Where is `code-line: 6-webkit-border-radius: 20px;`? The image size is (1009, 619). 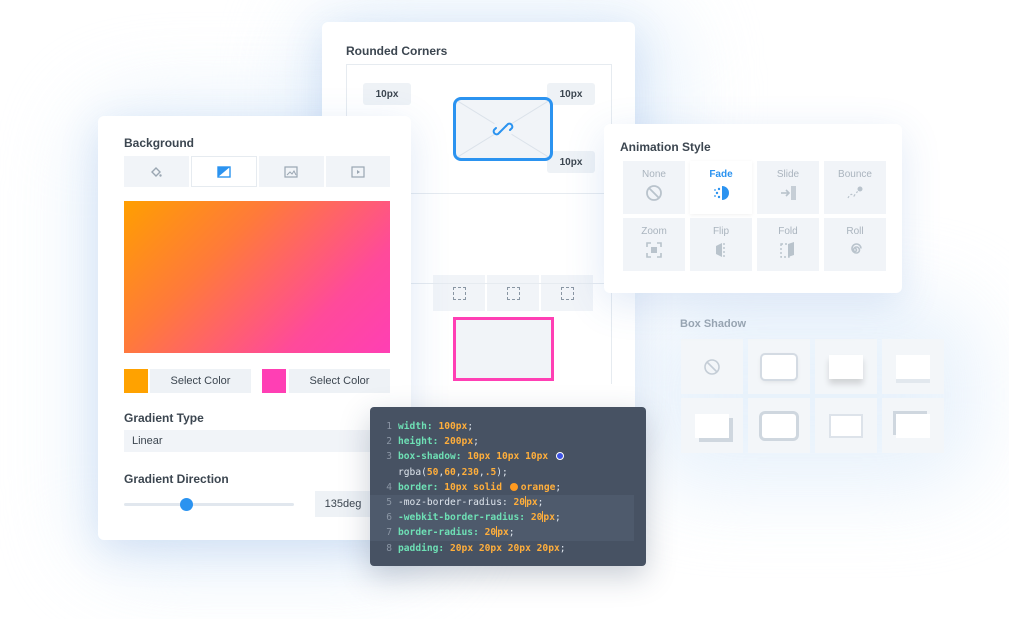 code-line: 6-webkit-border-radius: 20px; is located at coordinates (502, 517).